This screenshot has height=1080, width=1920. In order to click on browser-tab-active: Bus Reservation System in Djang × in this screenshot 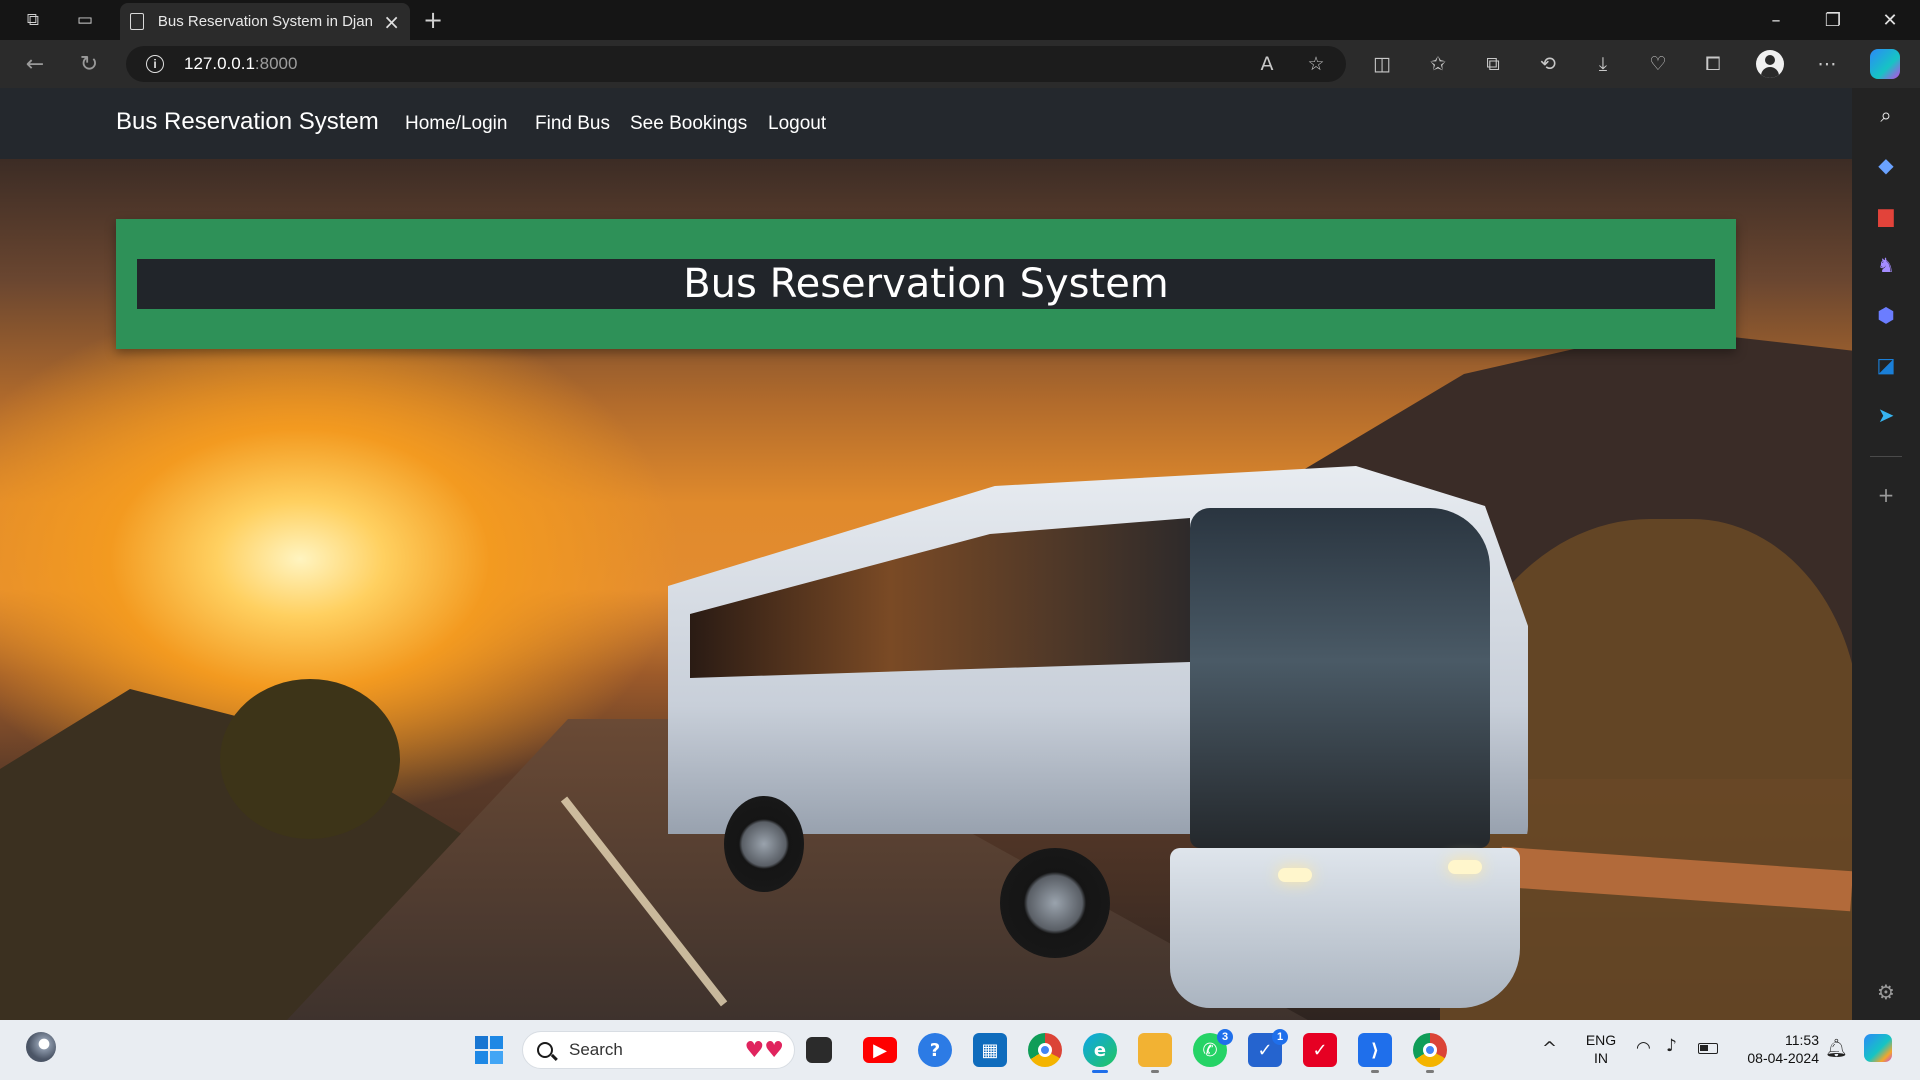, I will do `click(265, 21)`.